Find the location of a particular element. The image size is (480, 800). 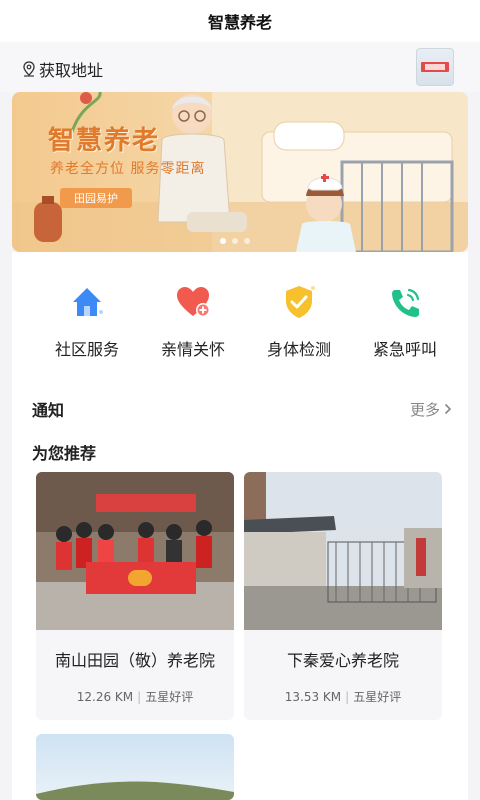

quick-action-label: 社区服务 is located at coordinates (86, 349).